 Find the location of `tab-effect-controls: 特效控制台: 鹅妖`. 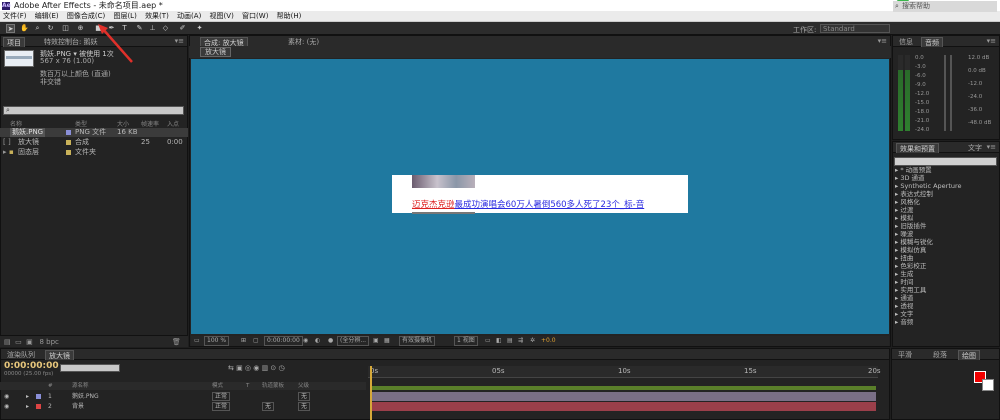

tab-effect-controls: 特效控制台: 鹅妖 is located at coordinates (71, 42).